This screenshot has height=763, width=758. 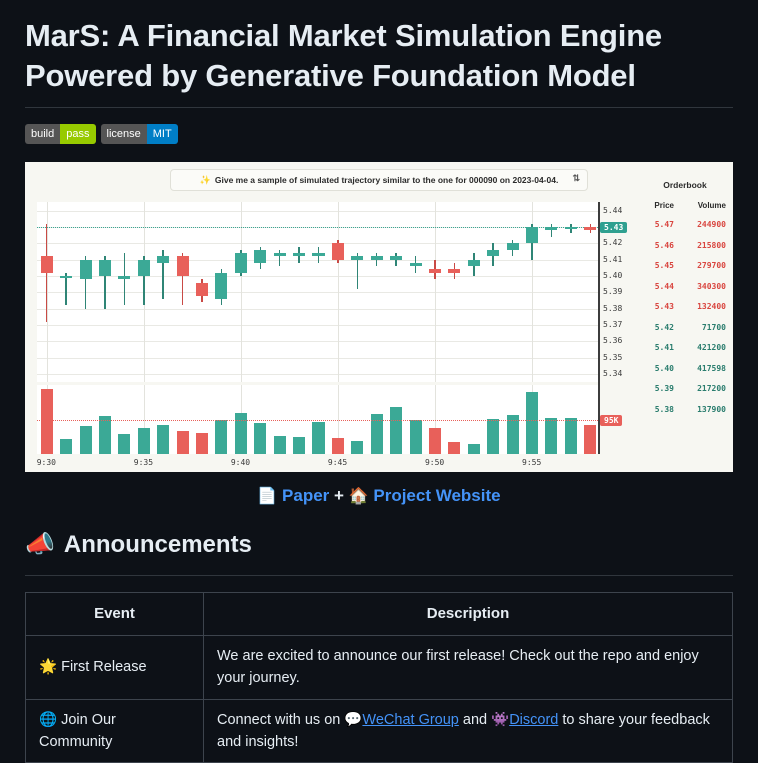 I want to click on orderbook-bid-row: 5.38 137900, so click(x=685, y=409).